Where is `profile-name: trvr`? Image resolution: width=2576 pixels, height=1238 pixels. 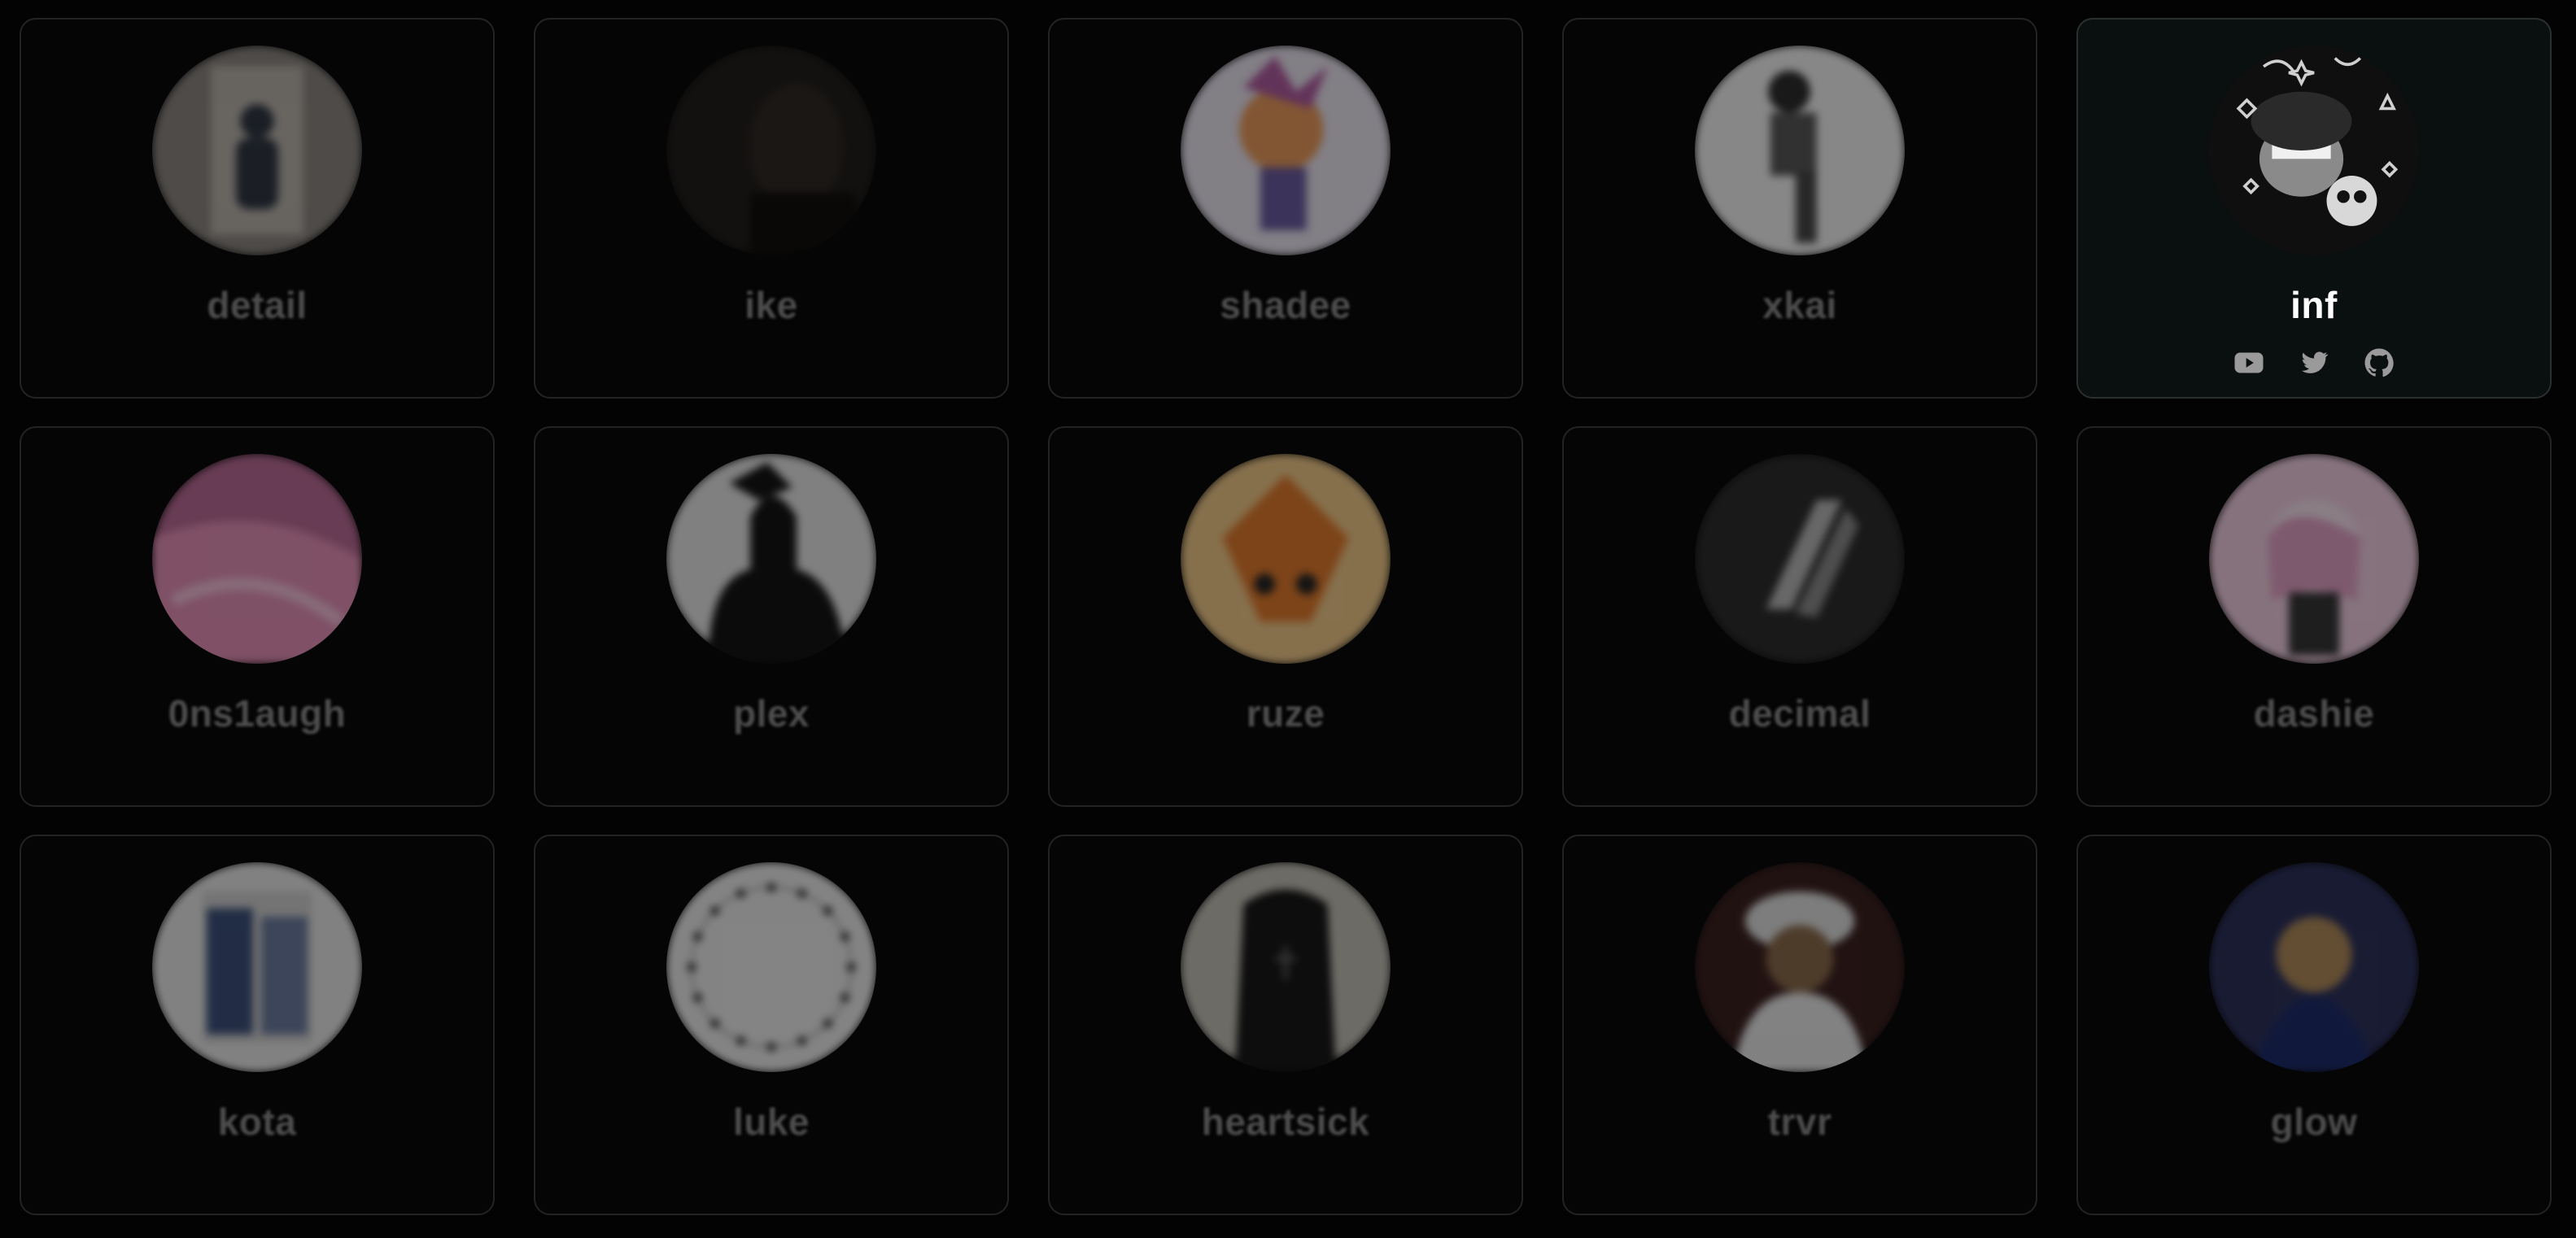 profile-name: trvr is located at coordinates (1799, 1122).